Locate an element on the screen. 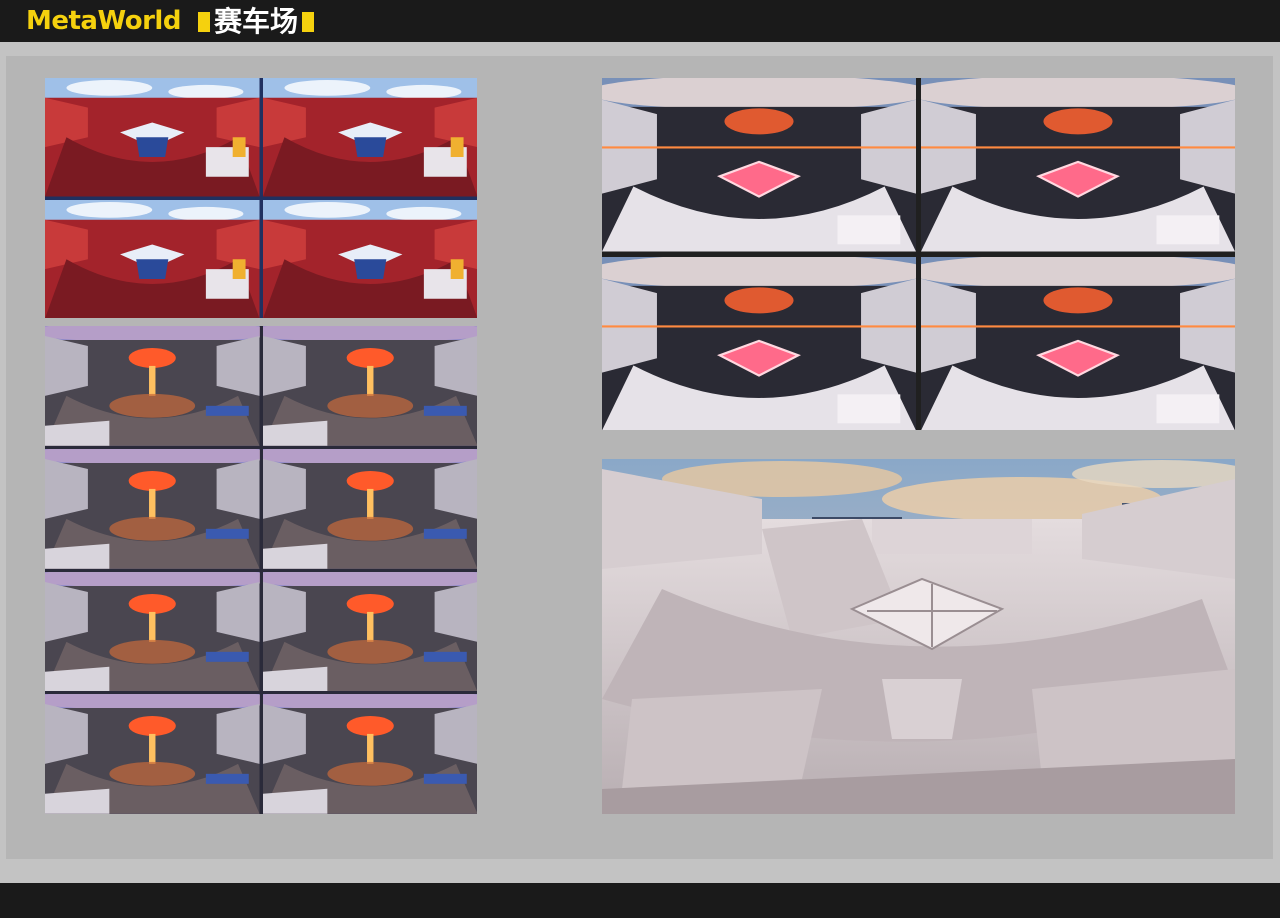 This screenshot has width=1280, height=918. title-accent-left is located at coordinates (204, 22).